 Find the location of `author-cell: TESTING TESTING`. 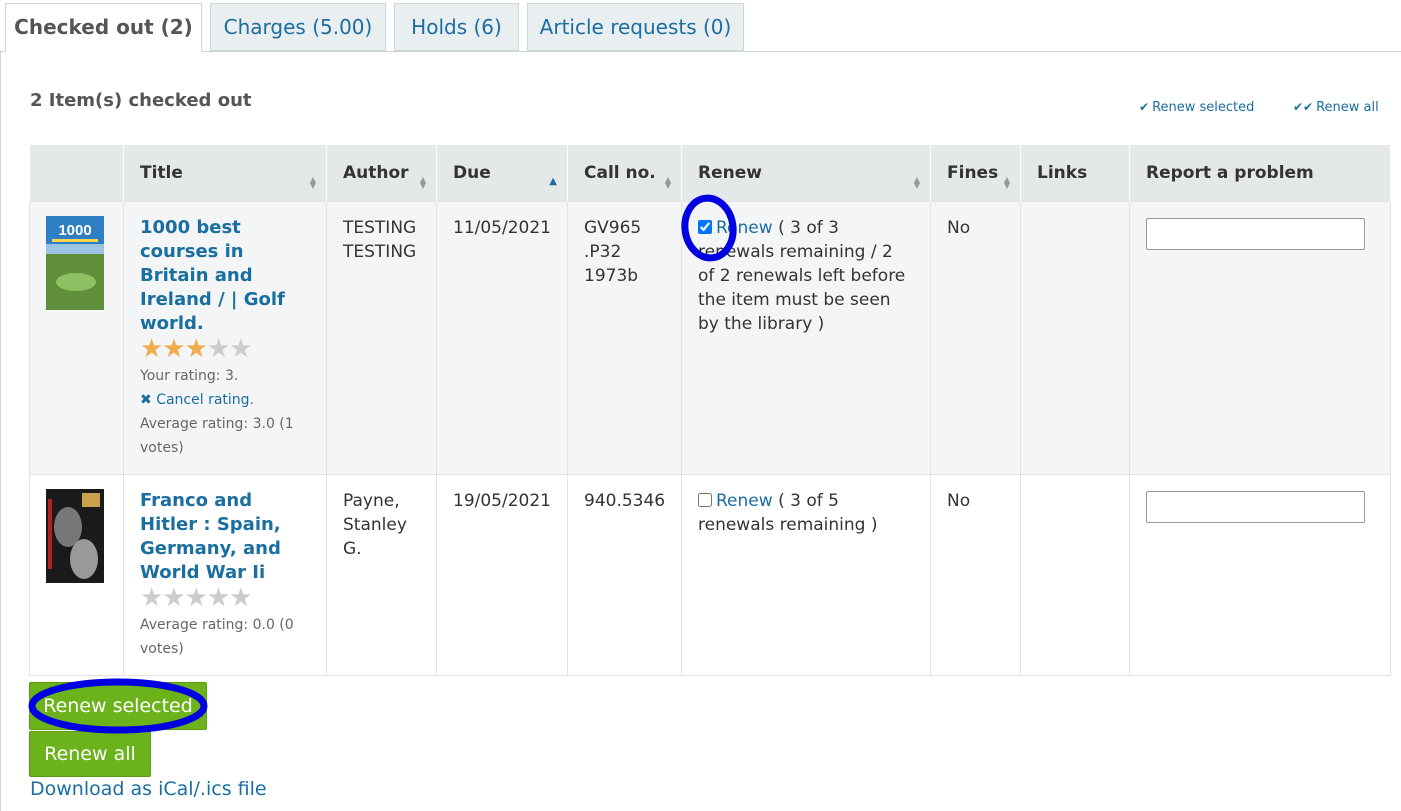

author-cell: TESTING TESTING is located at coordinates (381, 338).